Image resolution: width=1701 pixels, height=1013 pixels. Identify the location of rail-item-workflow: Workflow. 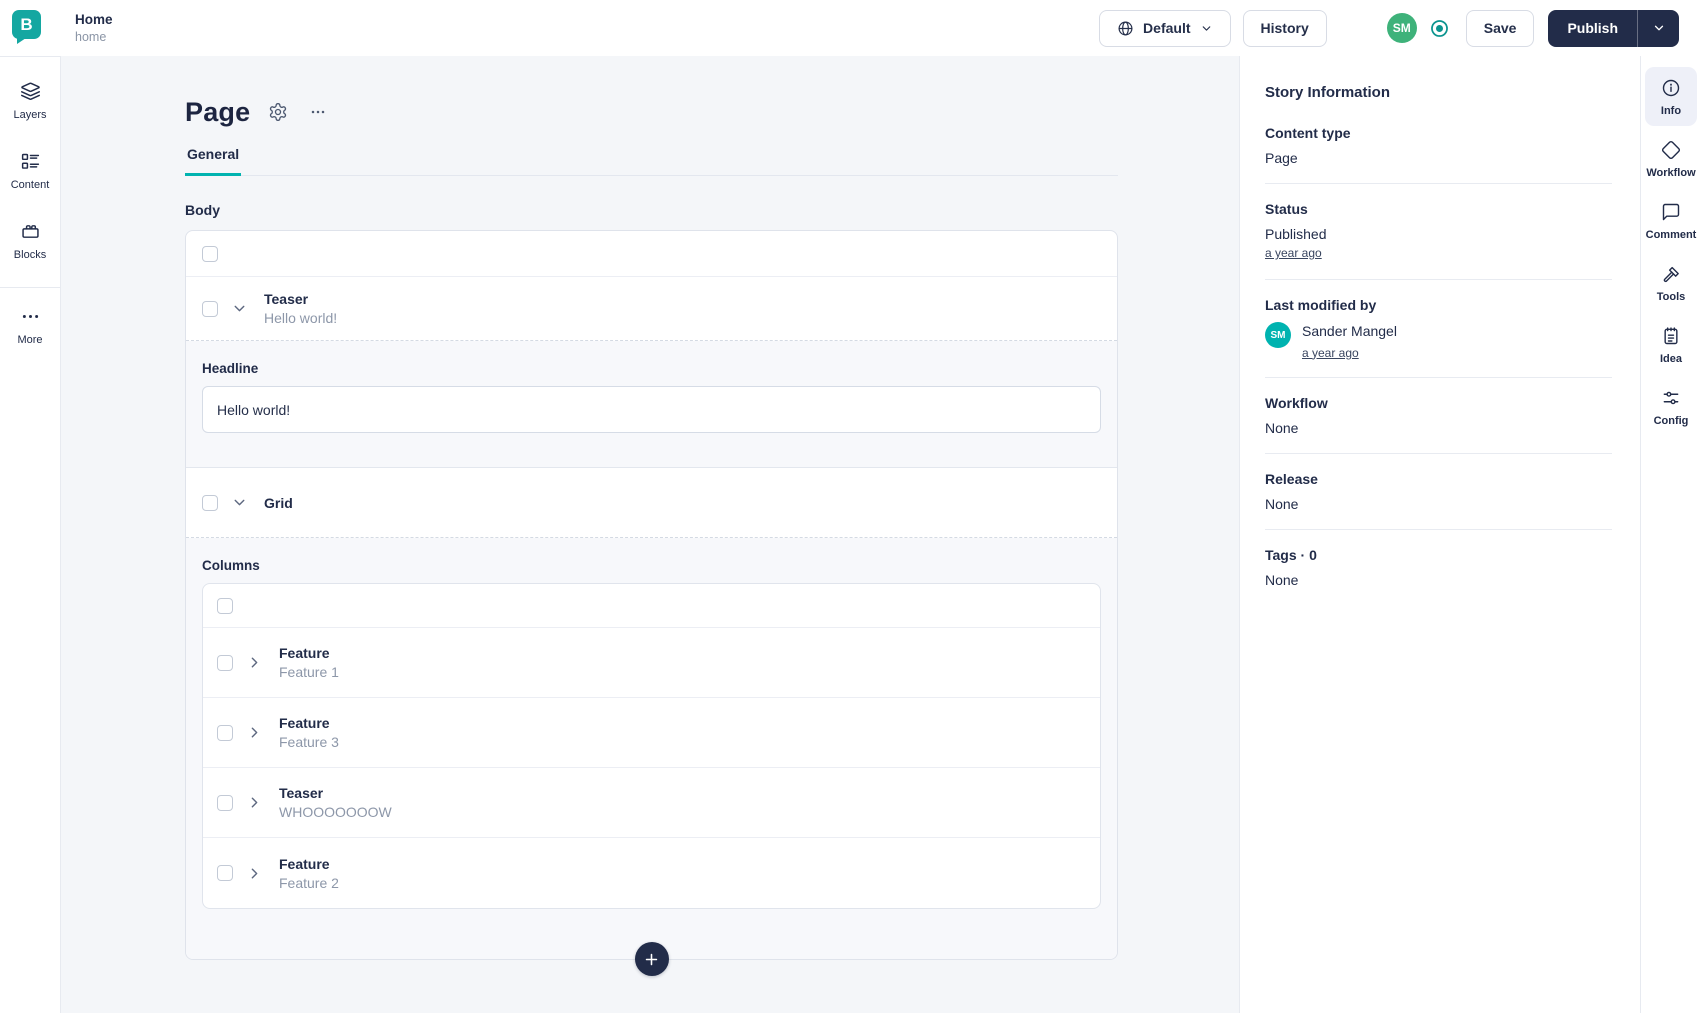
(1671, 158).